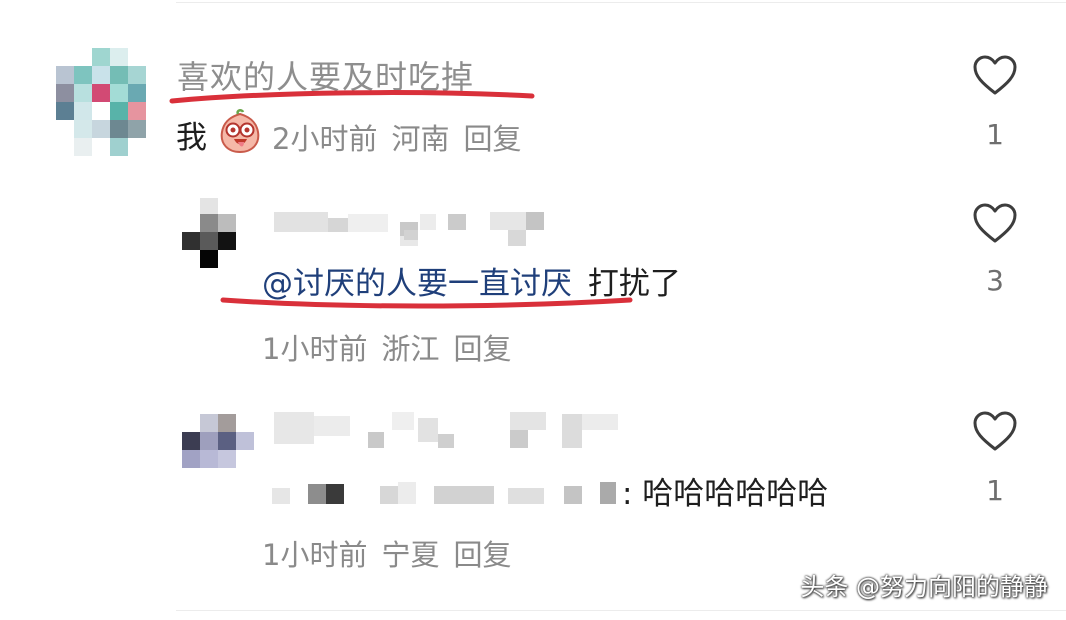 The image size is (1066, 620). I want to click on blushing-face-sticker-icon, so click(240, 131).